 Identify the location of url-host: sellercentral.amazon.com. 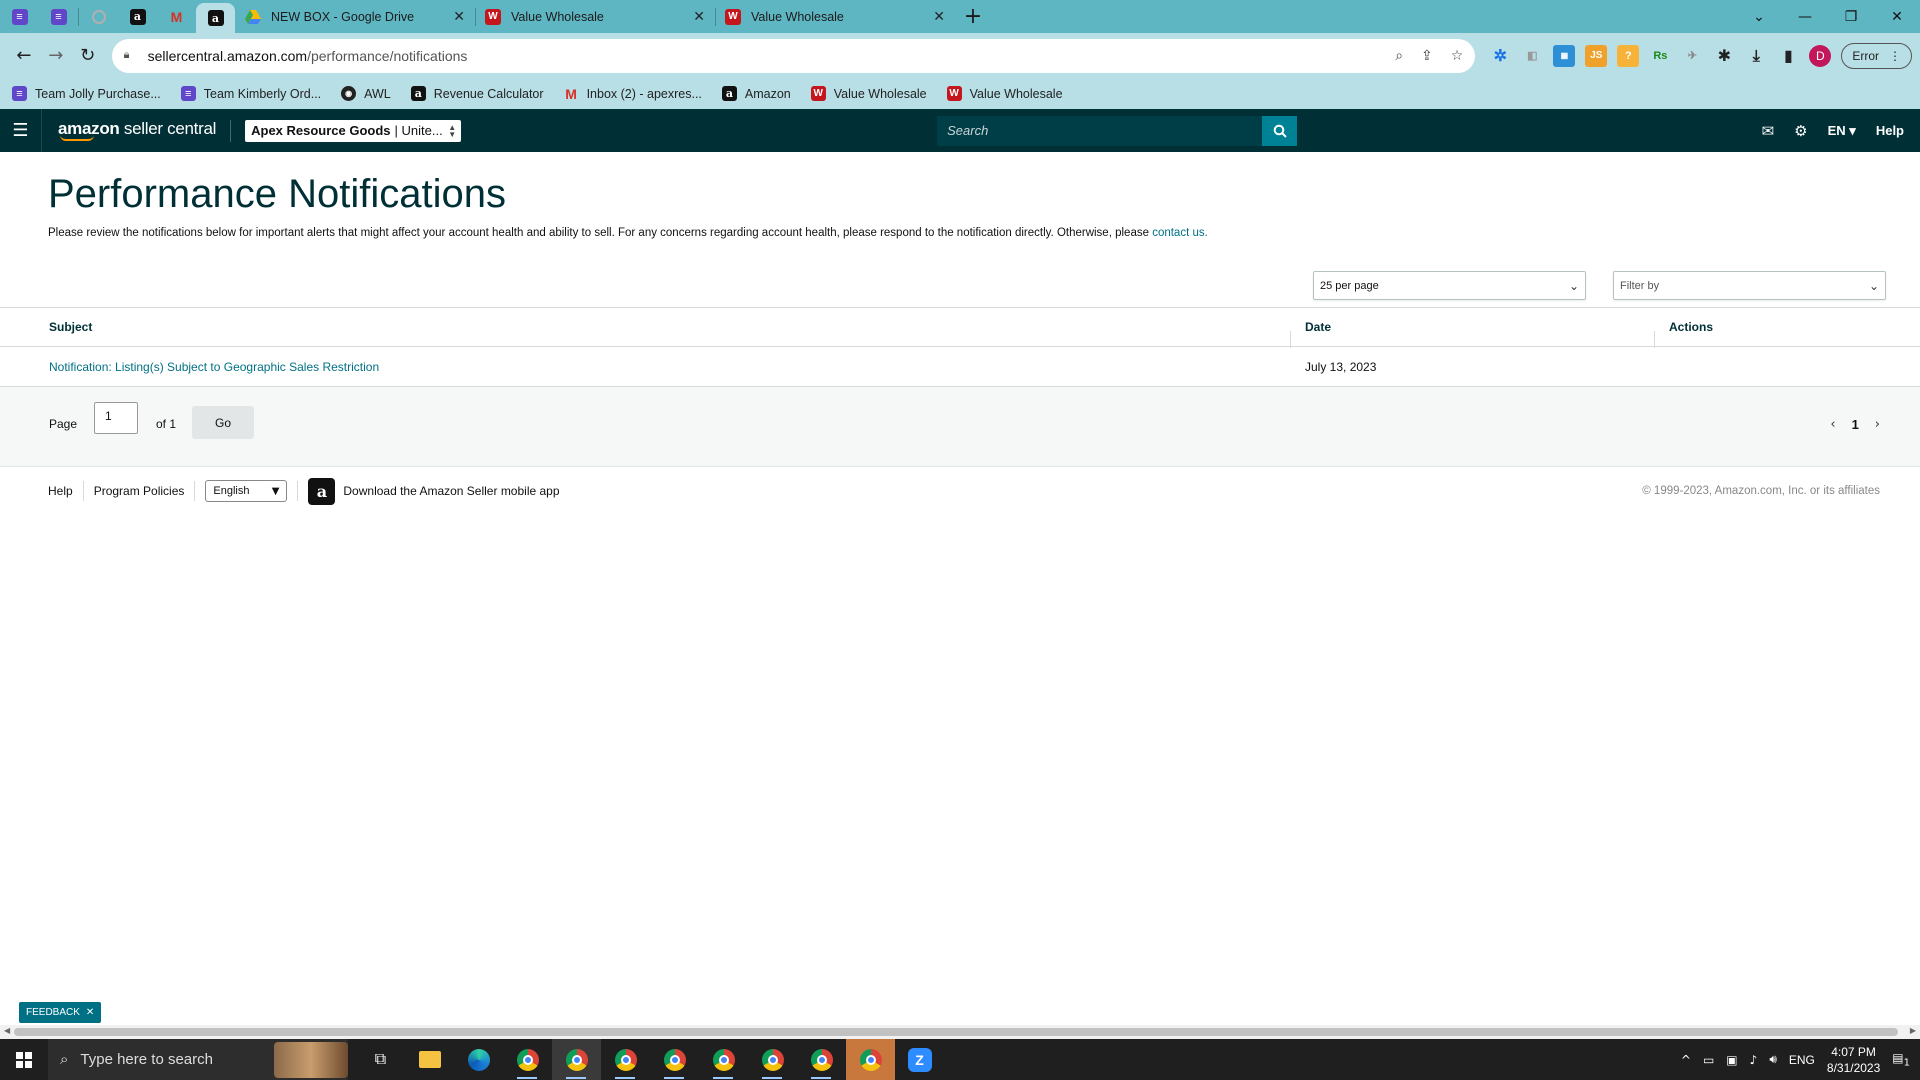
(227, 55).